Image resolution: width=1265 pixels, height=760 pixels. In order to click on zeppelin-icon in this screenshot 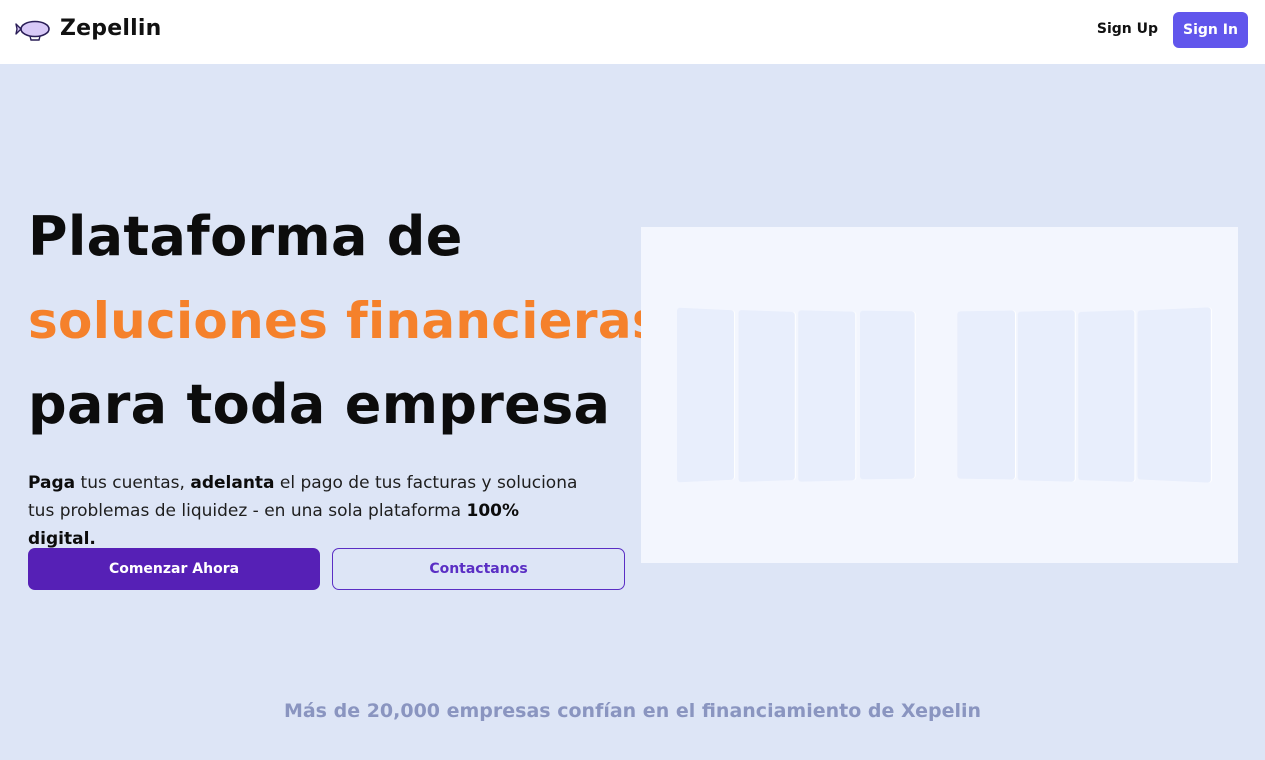, I will do `click(33, 30)`.